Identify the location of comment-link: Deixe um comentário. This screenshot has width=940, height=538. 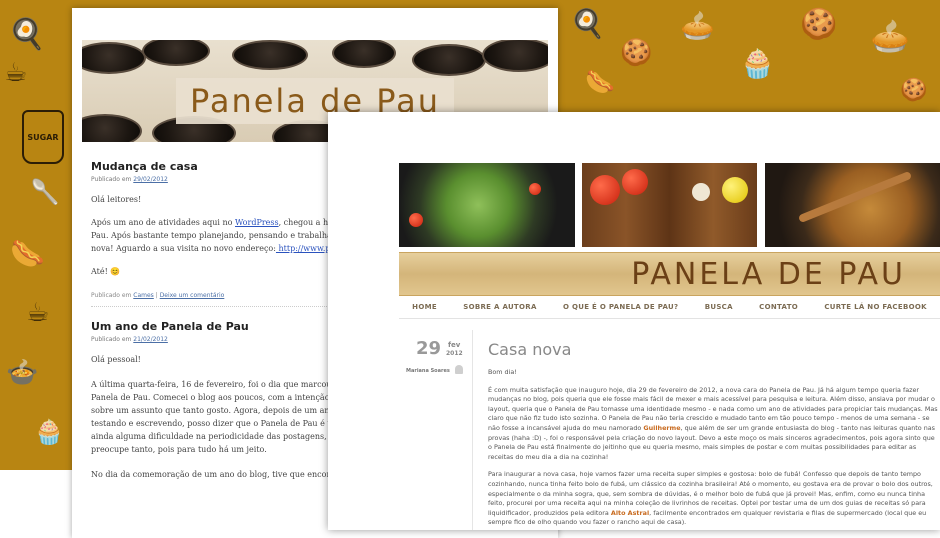
(192, 295).